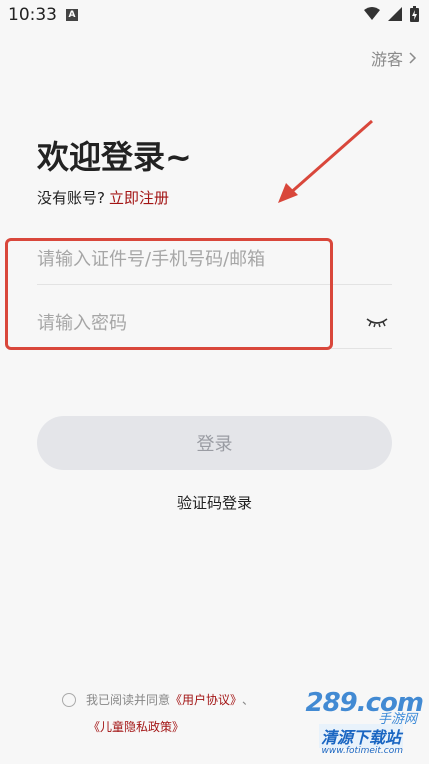 The image size is (429, 764). What do you see at coordinates (69, 699) in the screenshot?
I see `agreement-checkbox` at bounding box center [69, 699].